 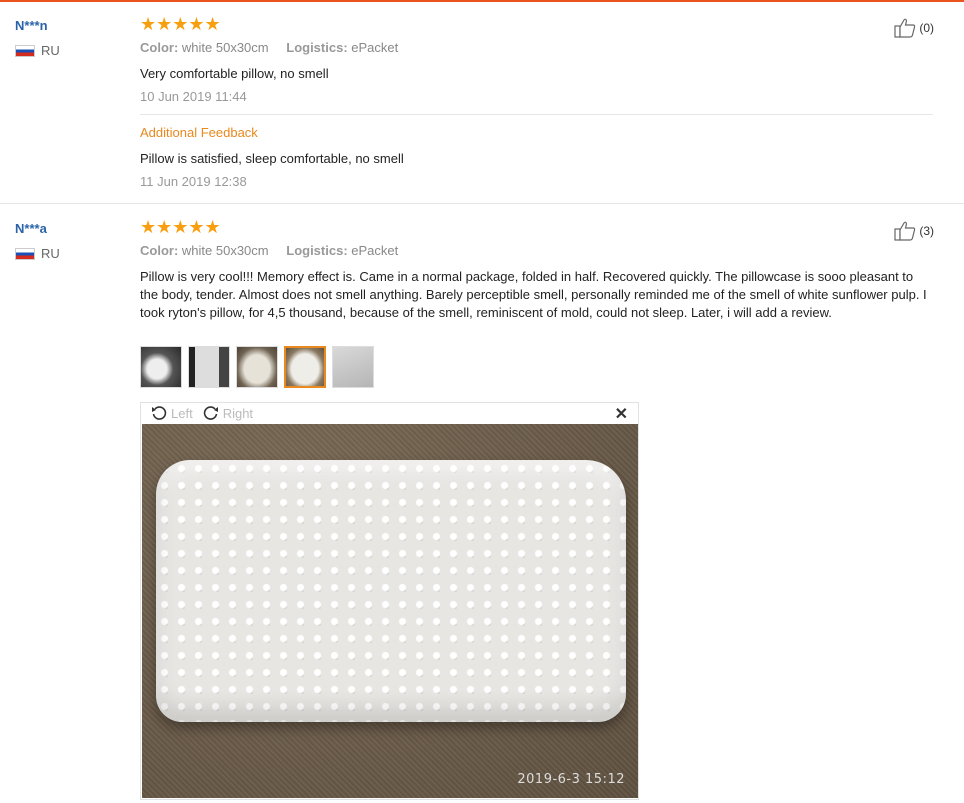 What do you see at coordinates (926, 28) in the screenshot?
I see `helpful-count: (0)` at bounding box center [926, 28].